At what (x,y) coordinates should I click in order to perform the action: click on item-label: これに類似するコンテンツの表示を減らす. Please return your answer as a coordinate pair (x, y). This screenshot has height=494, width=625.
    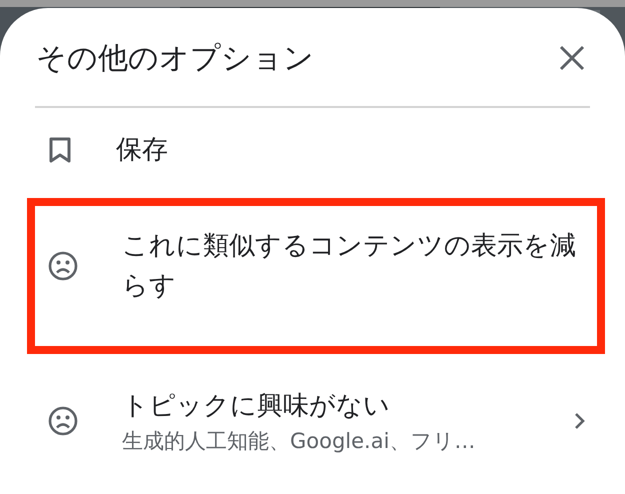
    Looking at the image, I should click on (349, 266).